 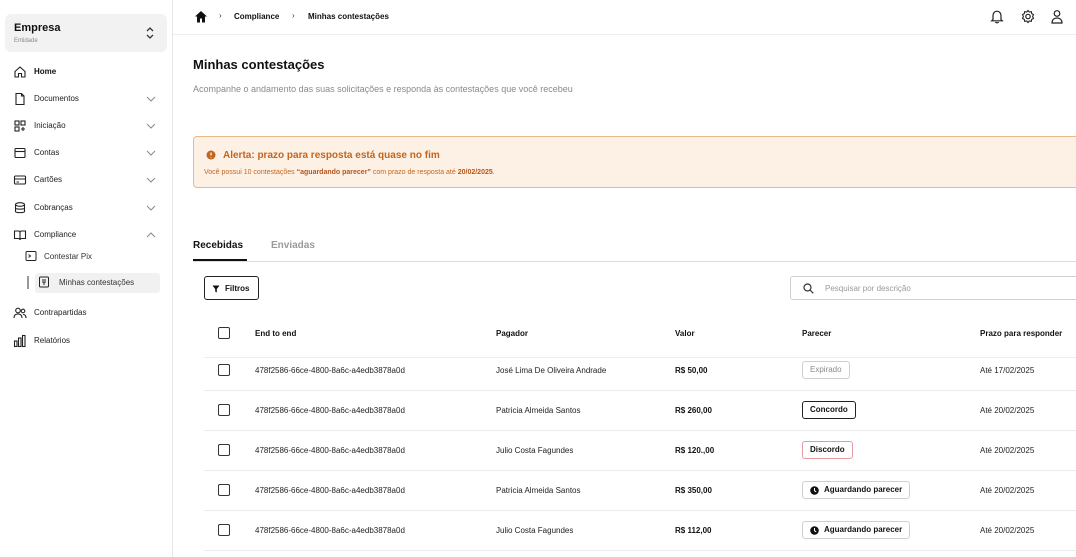 What do you see at coordinates (1028, 16) in the screenshot?
I see `gear-icon` at bounding box center [1028, 16].